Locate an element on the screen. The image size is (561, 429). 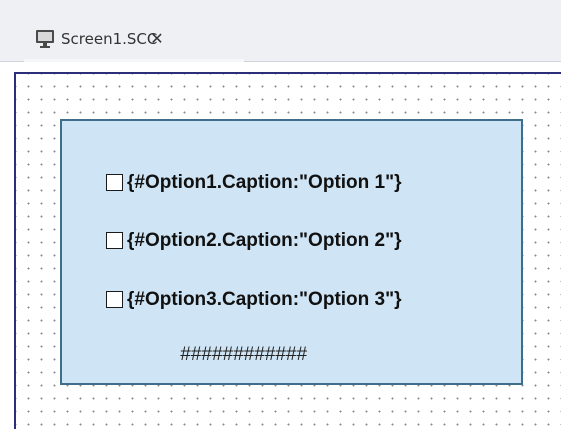
option-row-2: {#Option2.Caption:"Option 2"} is located at coordinates (316, 242).